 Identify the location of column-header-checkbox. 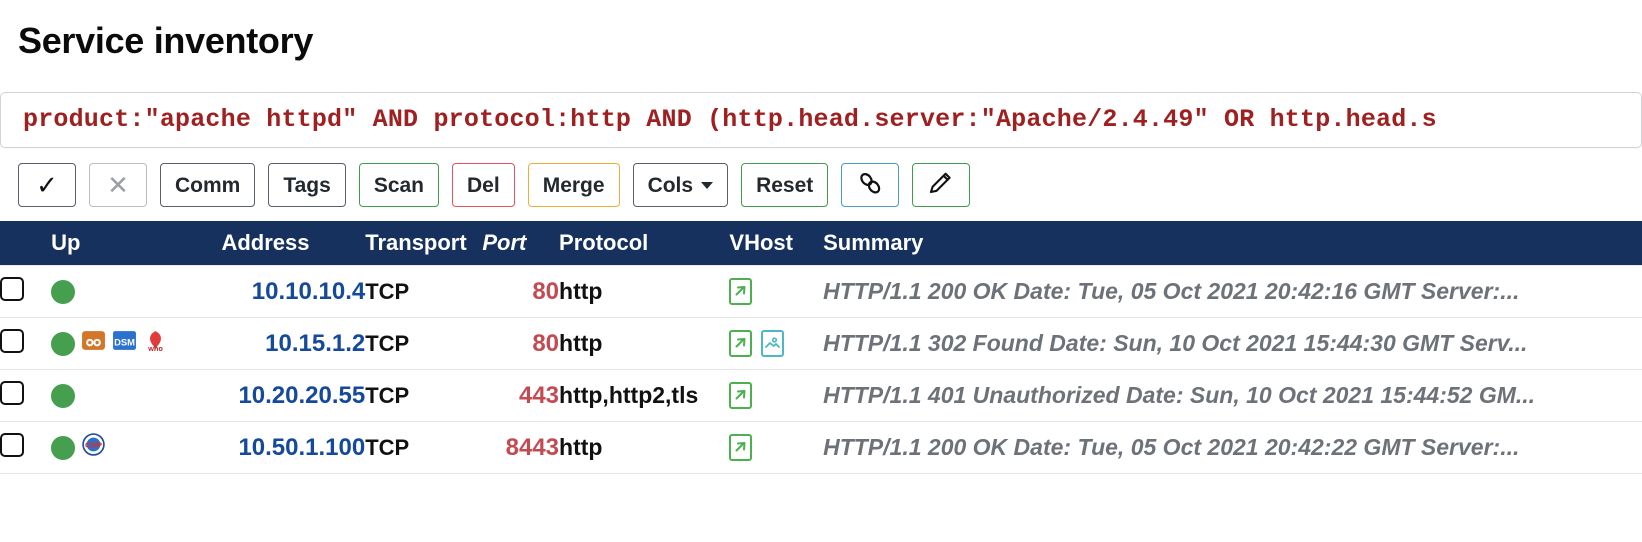
(26, 243).